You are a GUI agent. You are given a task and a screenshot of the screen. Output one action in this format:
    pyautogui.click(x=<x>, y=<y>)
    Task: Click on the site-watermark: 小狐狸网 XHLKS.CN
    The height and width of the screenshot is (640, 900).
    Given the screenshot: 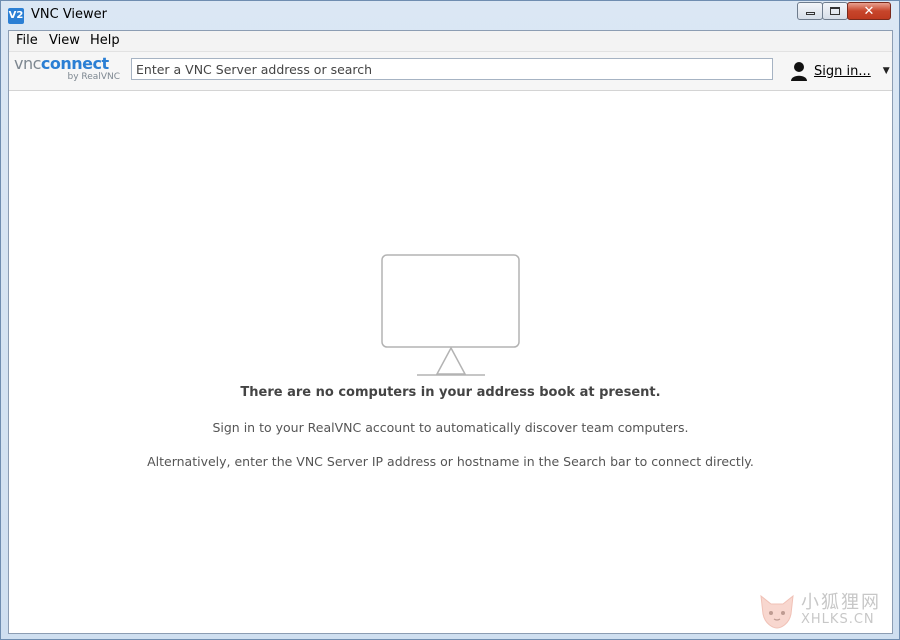 What is the action you would take?
    pyautogui.click(x=822, y=610)
    